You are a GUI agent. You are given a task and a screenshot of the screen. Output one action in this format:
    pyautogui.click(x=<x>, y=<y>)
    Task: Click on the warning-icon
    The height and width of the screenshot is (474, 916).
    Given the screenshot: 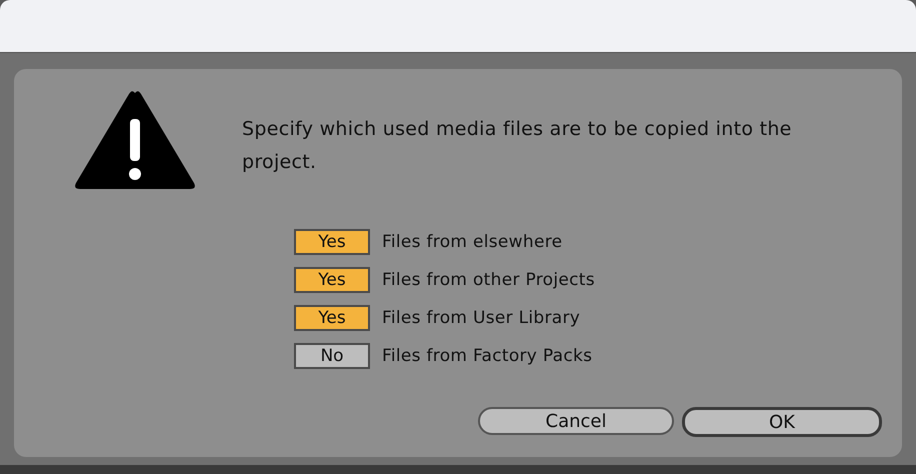 What is the action you would take?
    pyautogui.click(x=135, y=140)
    